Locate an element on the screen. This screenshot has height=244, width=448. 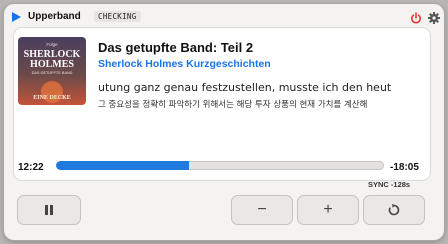
plus-icon: + is located at coordinates (328, 209).